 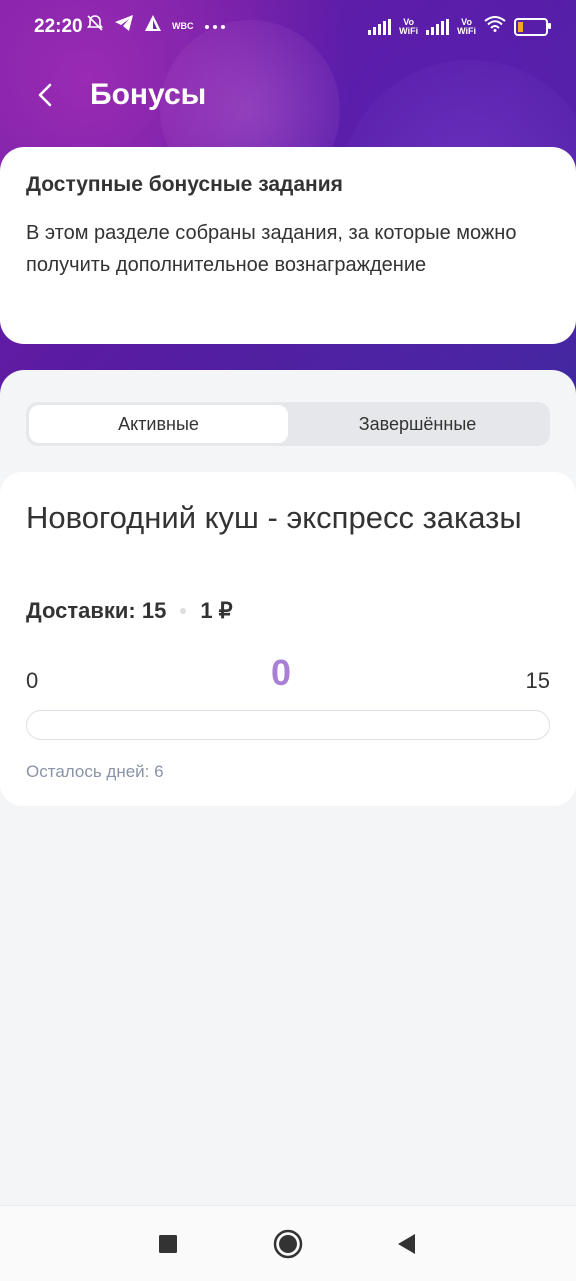 I want to click on nav-back-button, so click(x=406, y=1244).